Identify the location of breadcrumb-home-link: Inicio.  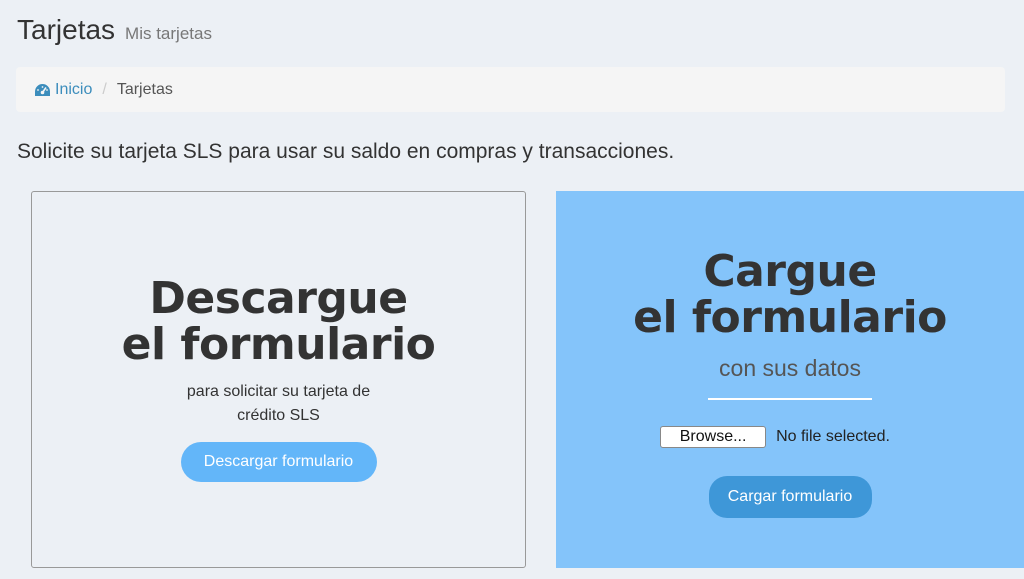
(63, 90).